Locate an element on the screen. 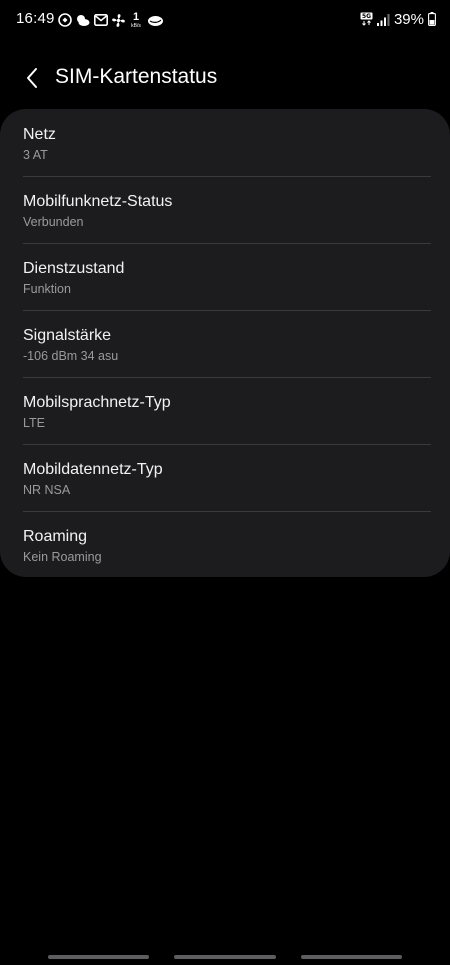 The width and height of the screenshot is (450, 965). mail-icon is located at coordinates (100, 20).